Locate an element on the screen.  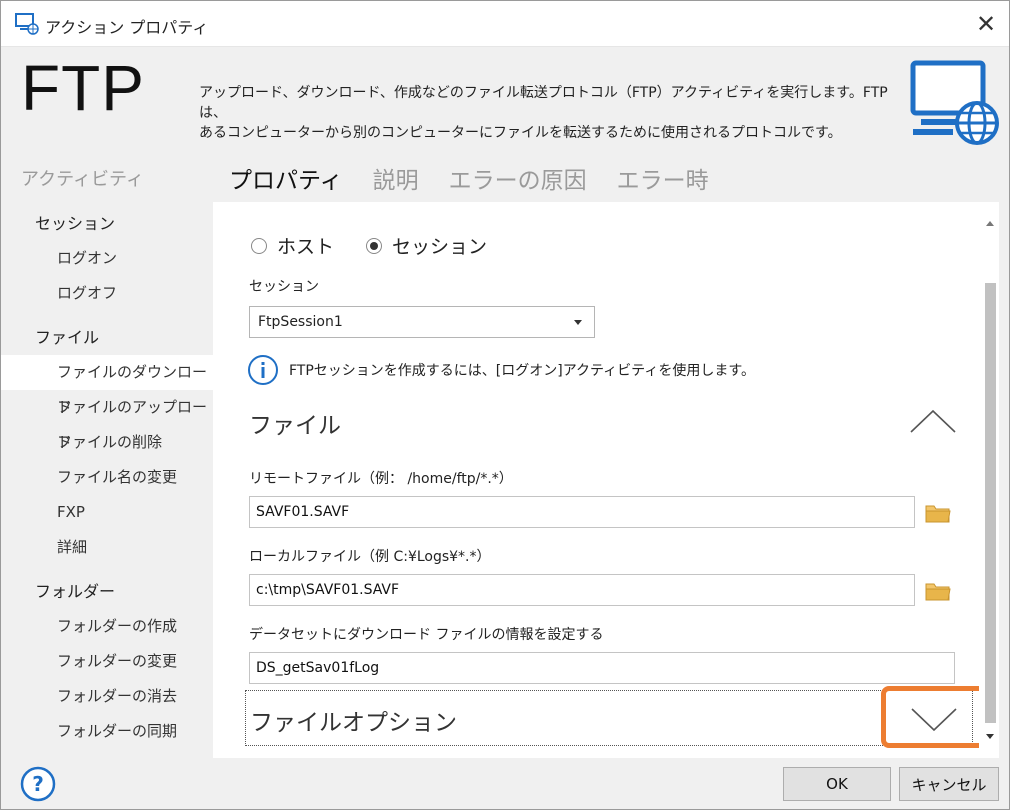
connection-type-radio-group: ホスト セッション is located at coordinates (385, 245).